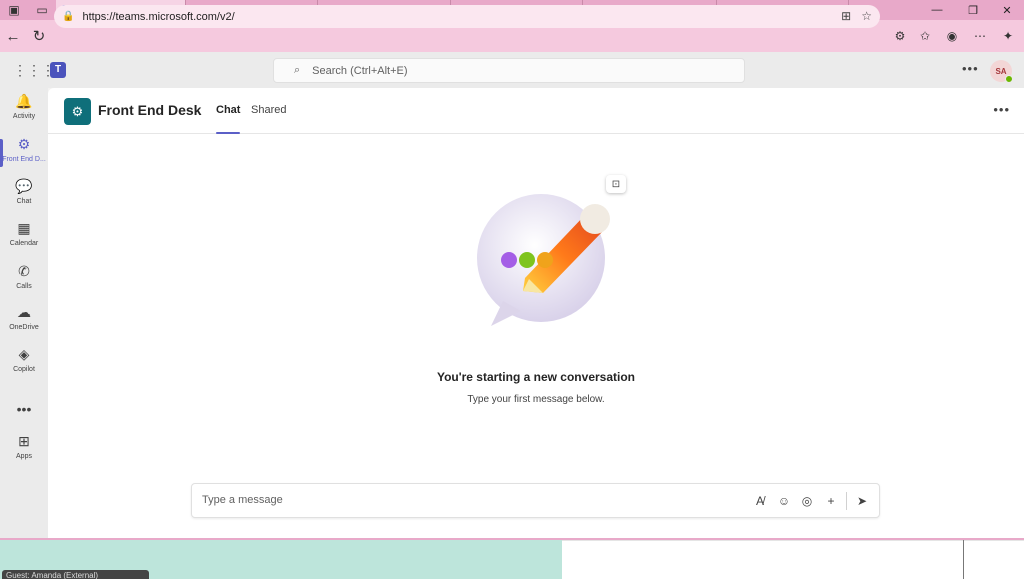  Describe the element at coordinates (268, 119) in the screenshot. I see `tab-shared: Shared` at that location.